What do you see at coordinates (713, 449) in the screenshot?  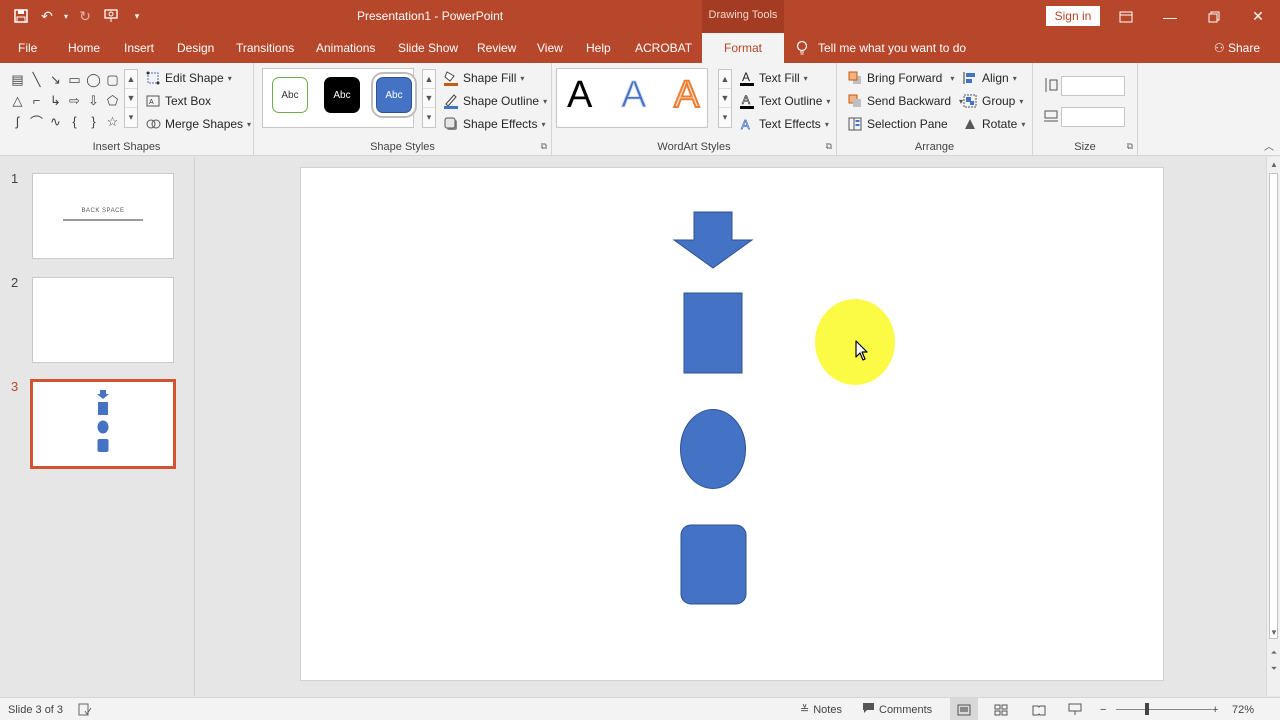 I see `oval-shape` at bounding box center [713, 449].